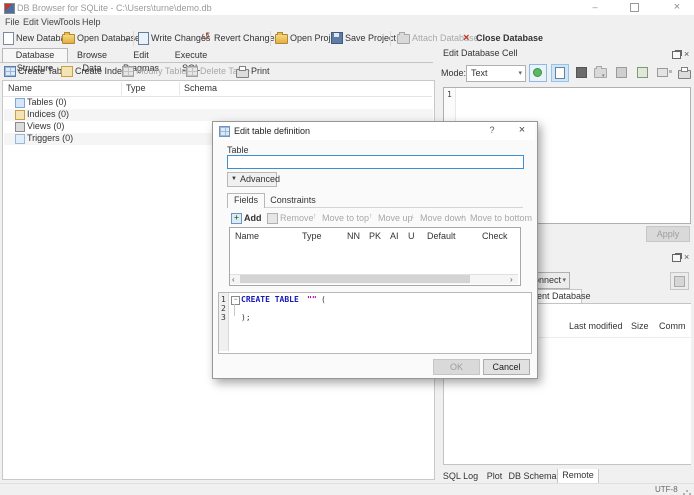 The height and width of the screenshot is (495, 694). What do you see at coordinates (281, 38) in the screenshot?
I see `open-project-icon` at bounding box center [281, 38].